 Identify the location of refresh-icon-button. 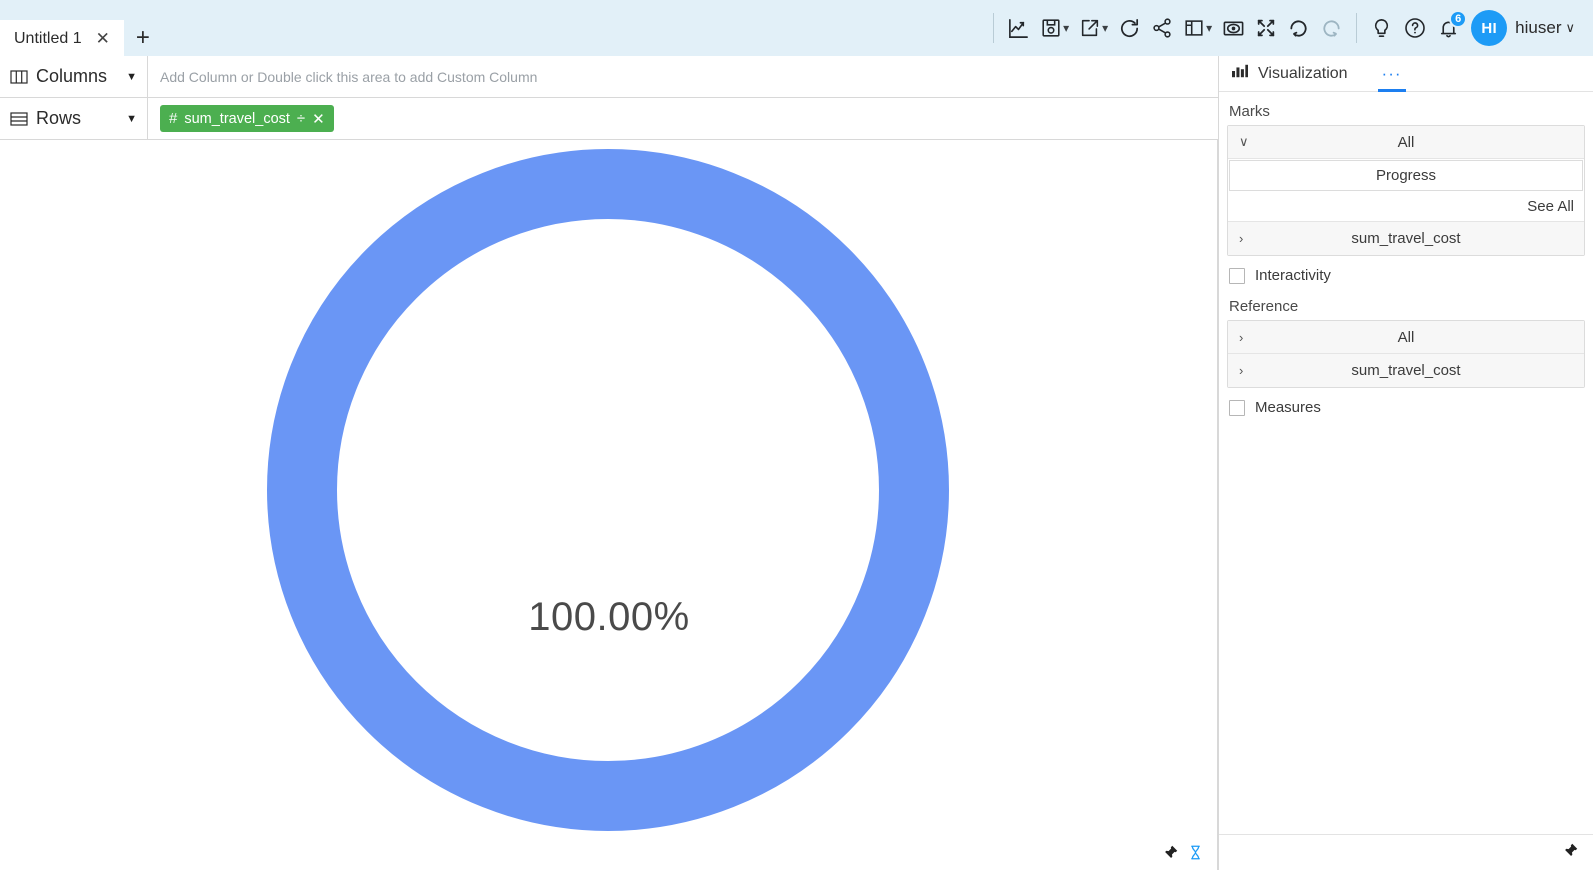
(1129, 28).